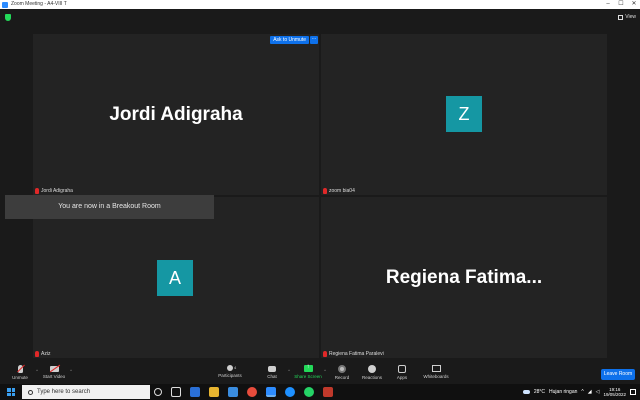  I want to click on participant-name: Regiena Fatima Paralevi, so click(356, 353).